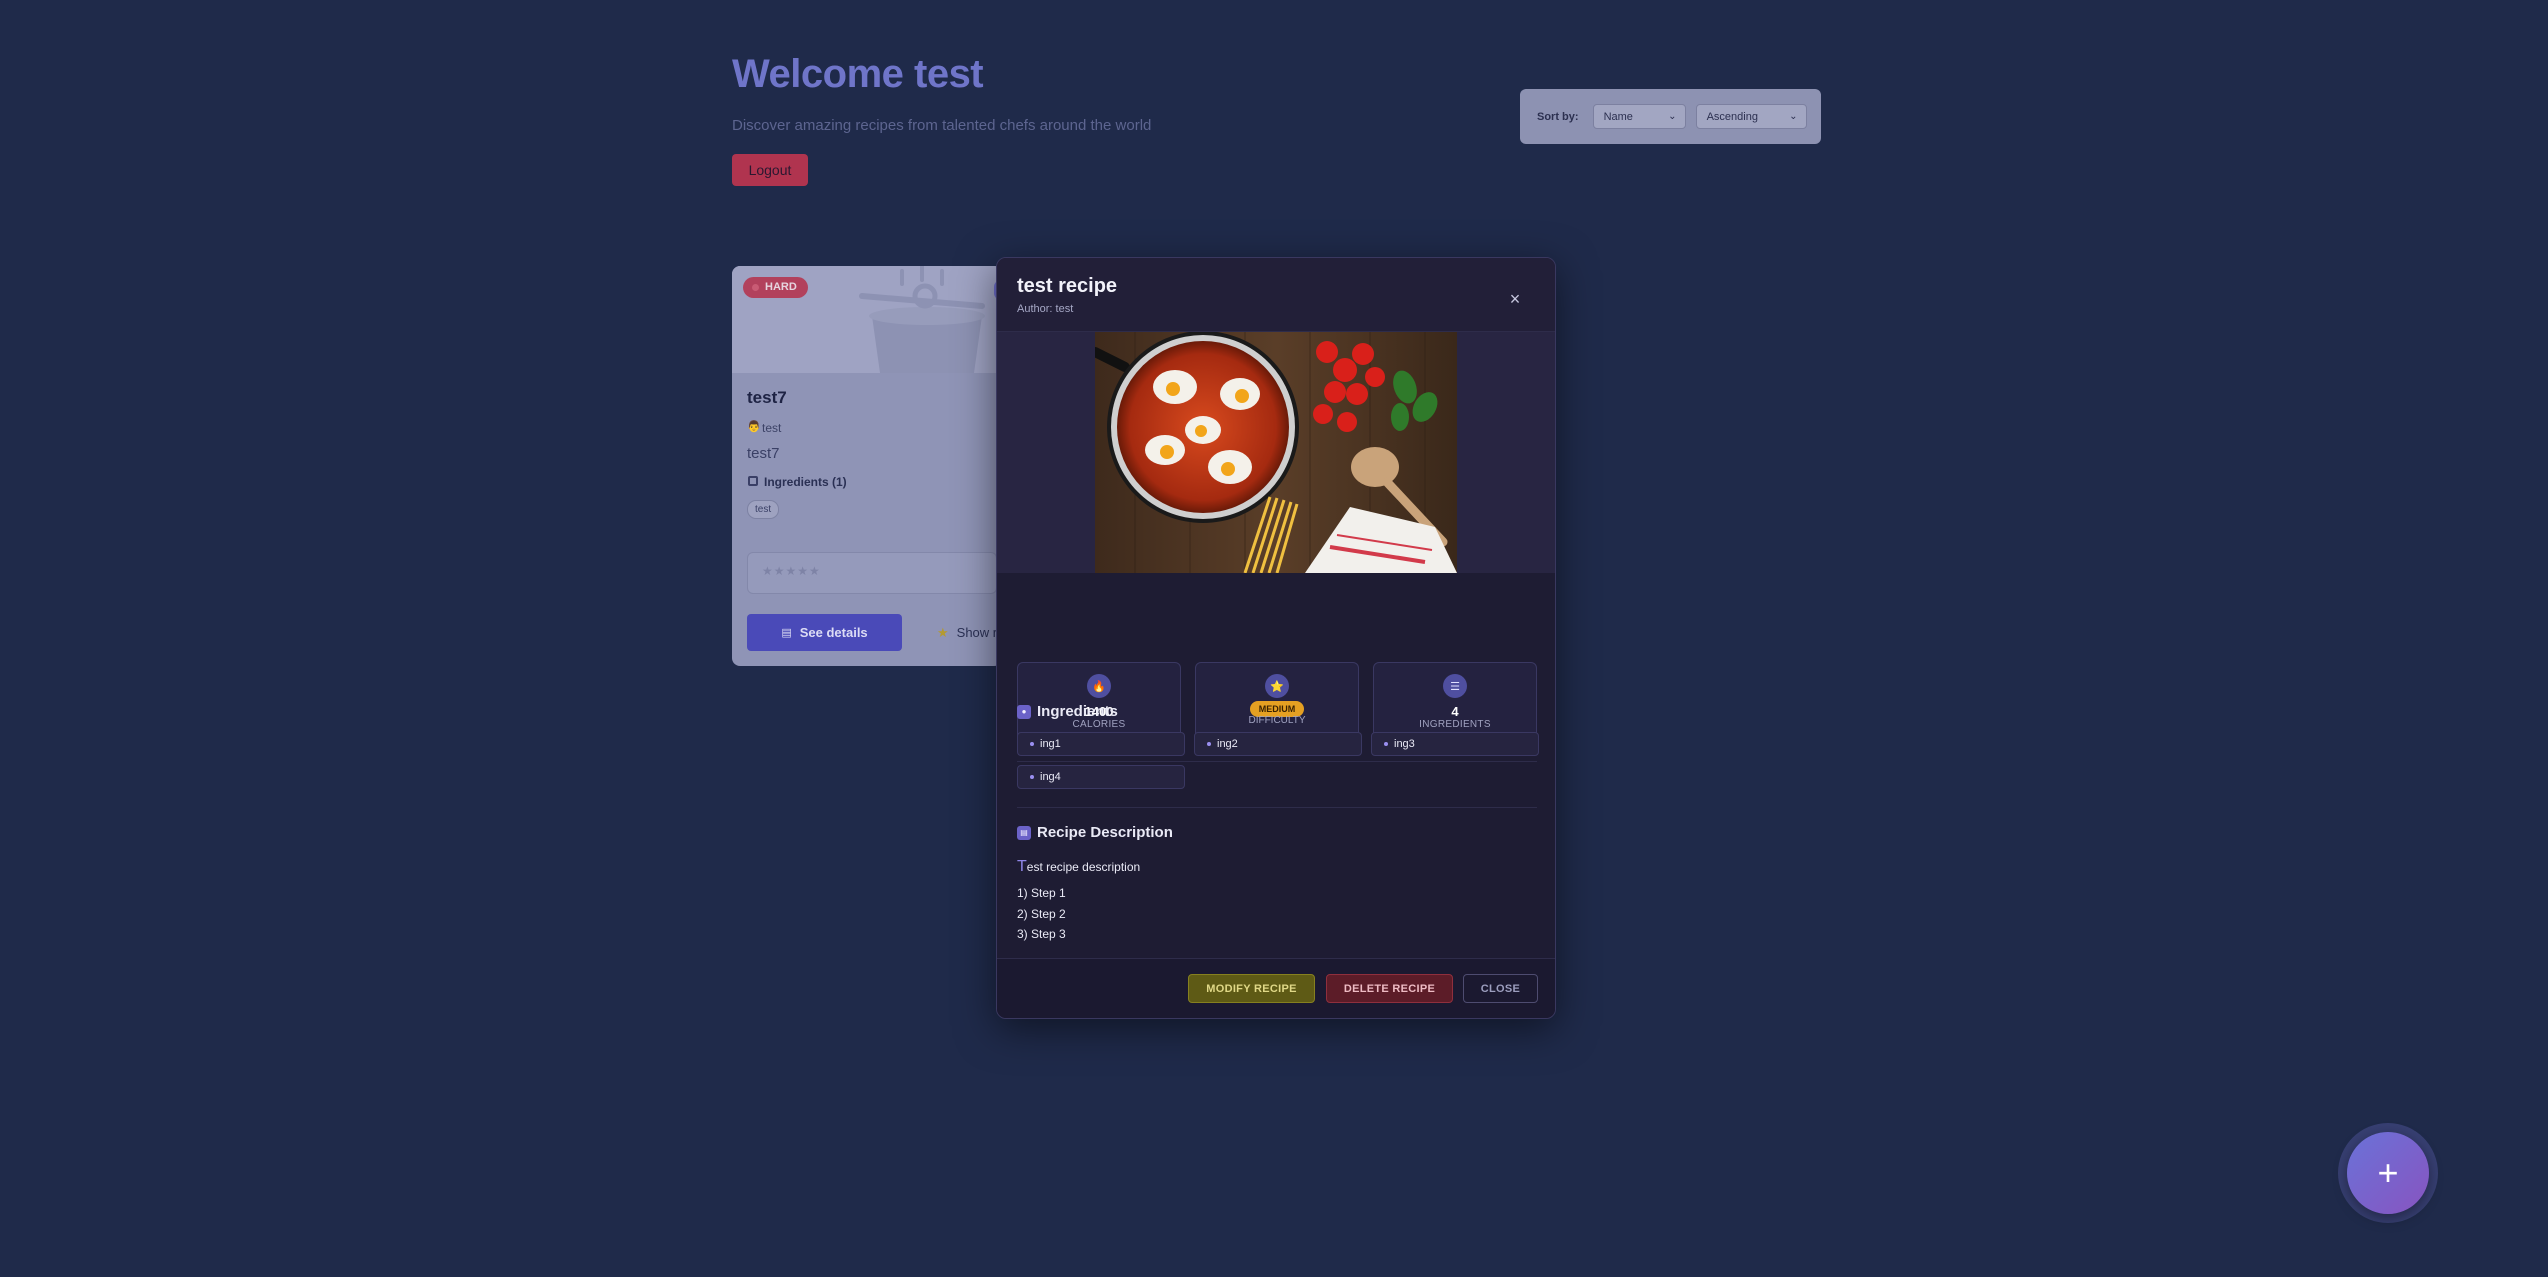 The width and height of the screenshot is (2548, 1277). Describe the element at coordinates (1455, 744) in the screenshot. I see `ingredient-chip: ing3` at that location.